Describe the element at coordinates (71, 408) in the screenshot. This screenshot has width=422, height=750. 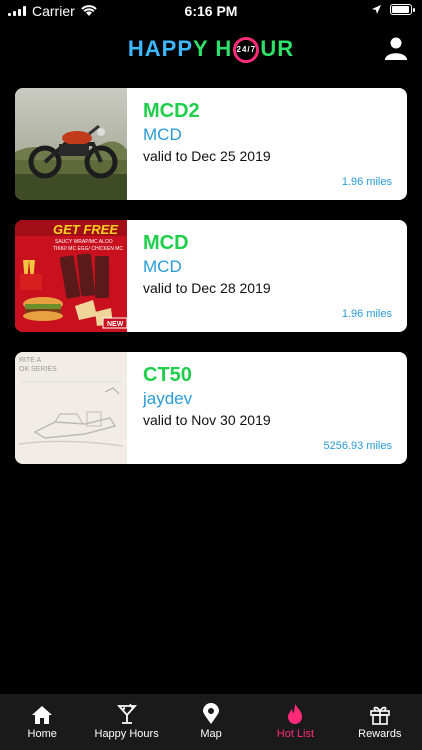
I see `sketch-illustration: RITE A OK SERIES` at that location.